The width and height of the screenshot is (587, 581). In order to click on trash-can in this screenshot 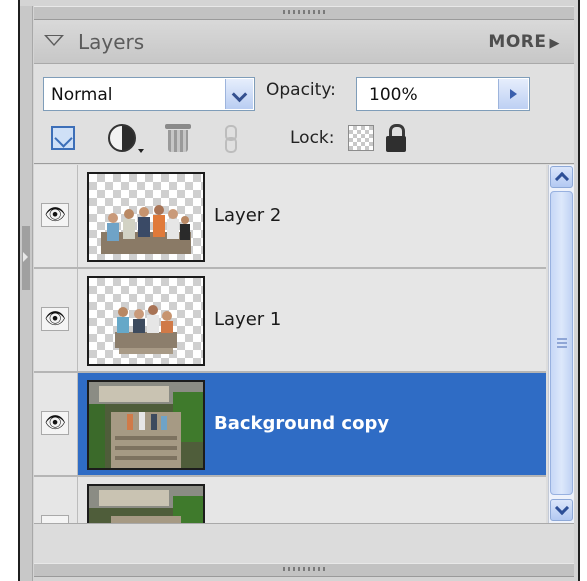, I will do `click(178, 141)`.